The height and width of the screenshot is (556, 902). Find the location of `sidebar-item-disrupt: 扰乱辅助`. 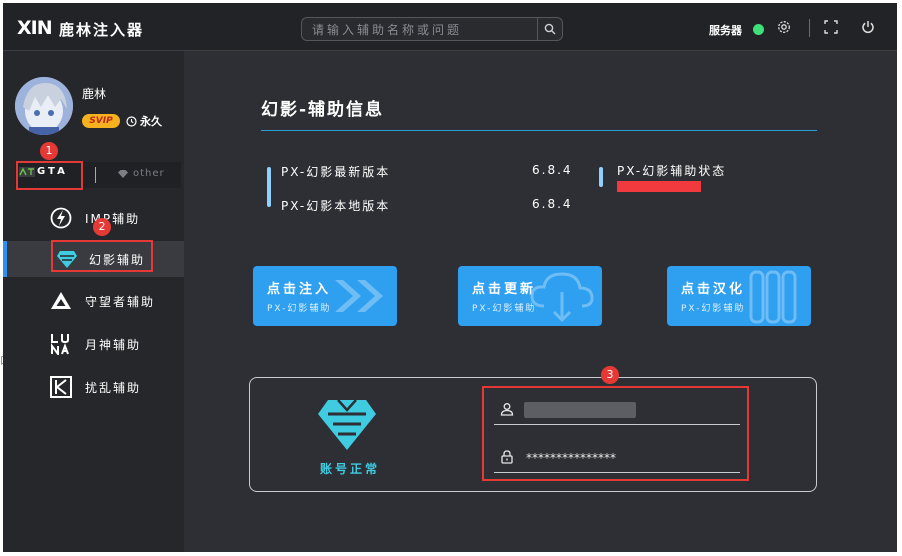

sidebar-item-disrupt: 扰乱辅助 is located at coordinates (93, 387).